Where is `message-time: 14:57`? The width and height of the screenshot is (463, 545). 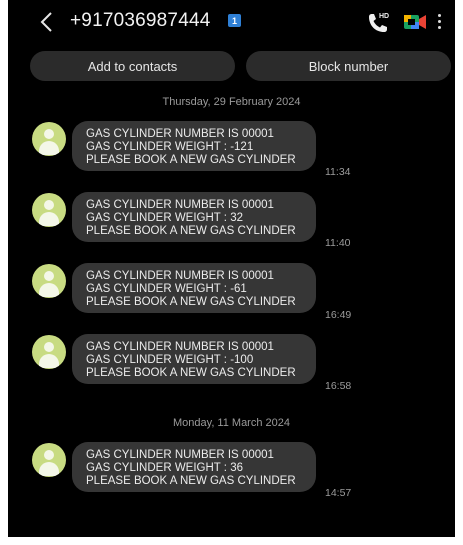 message-time: 14:57 is located at coordinates (338, 493).